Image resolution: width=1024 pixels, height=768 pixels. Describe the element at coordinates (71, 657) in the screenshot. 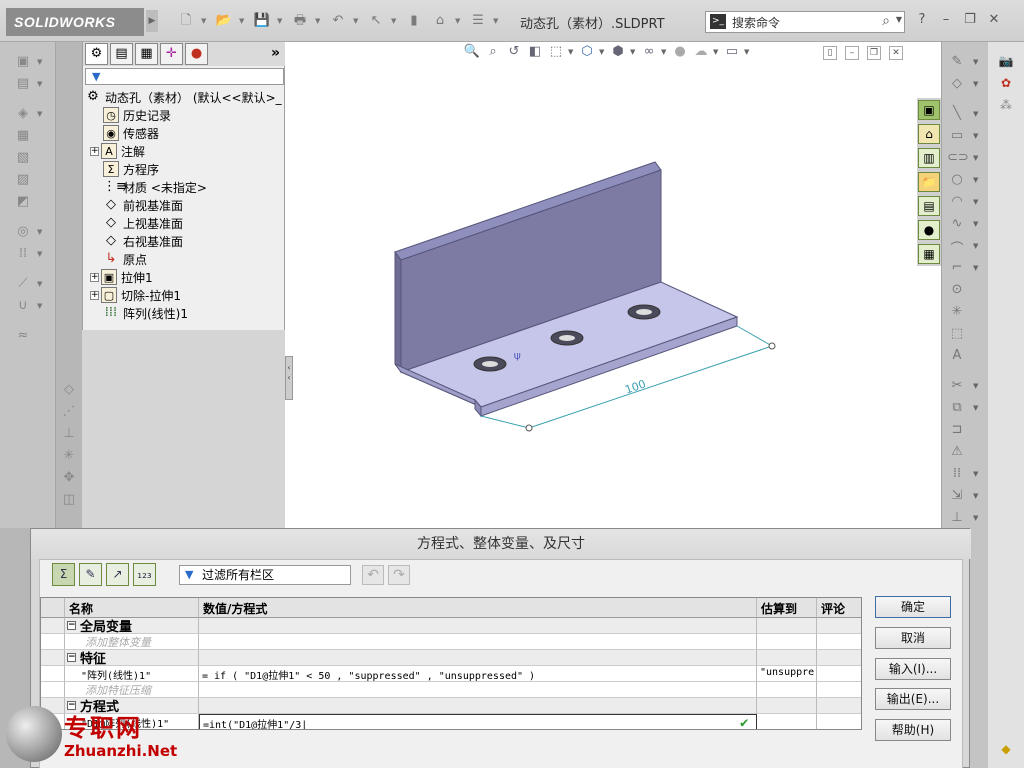

I see `collapse-icon: −` at that location.